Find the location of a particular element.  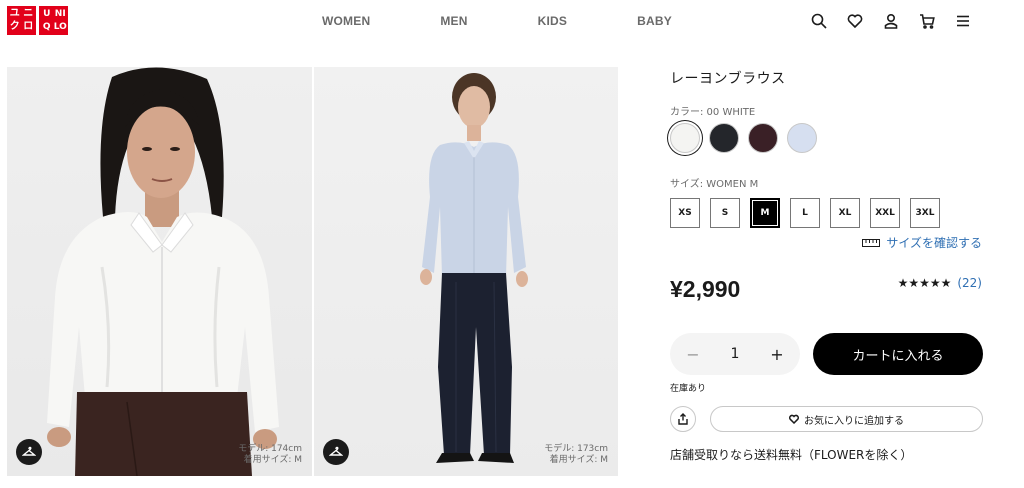

nav-women: WOMEN is located at coordinates (346, 21).